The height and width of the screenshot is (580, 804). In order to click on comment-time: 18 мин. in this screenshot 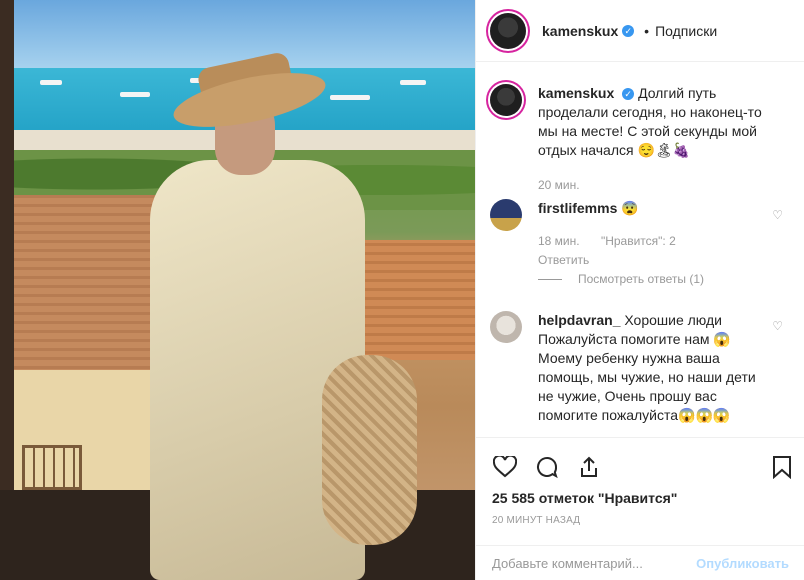, I will do `click(559, 241)`.